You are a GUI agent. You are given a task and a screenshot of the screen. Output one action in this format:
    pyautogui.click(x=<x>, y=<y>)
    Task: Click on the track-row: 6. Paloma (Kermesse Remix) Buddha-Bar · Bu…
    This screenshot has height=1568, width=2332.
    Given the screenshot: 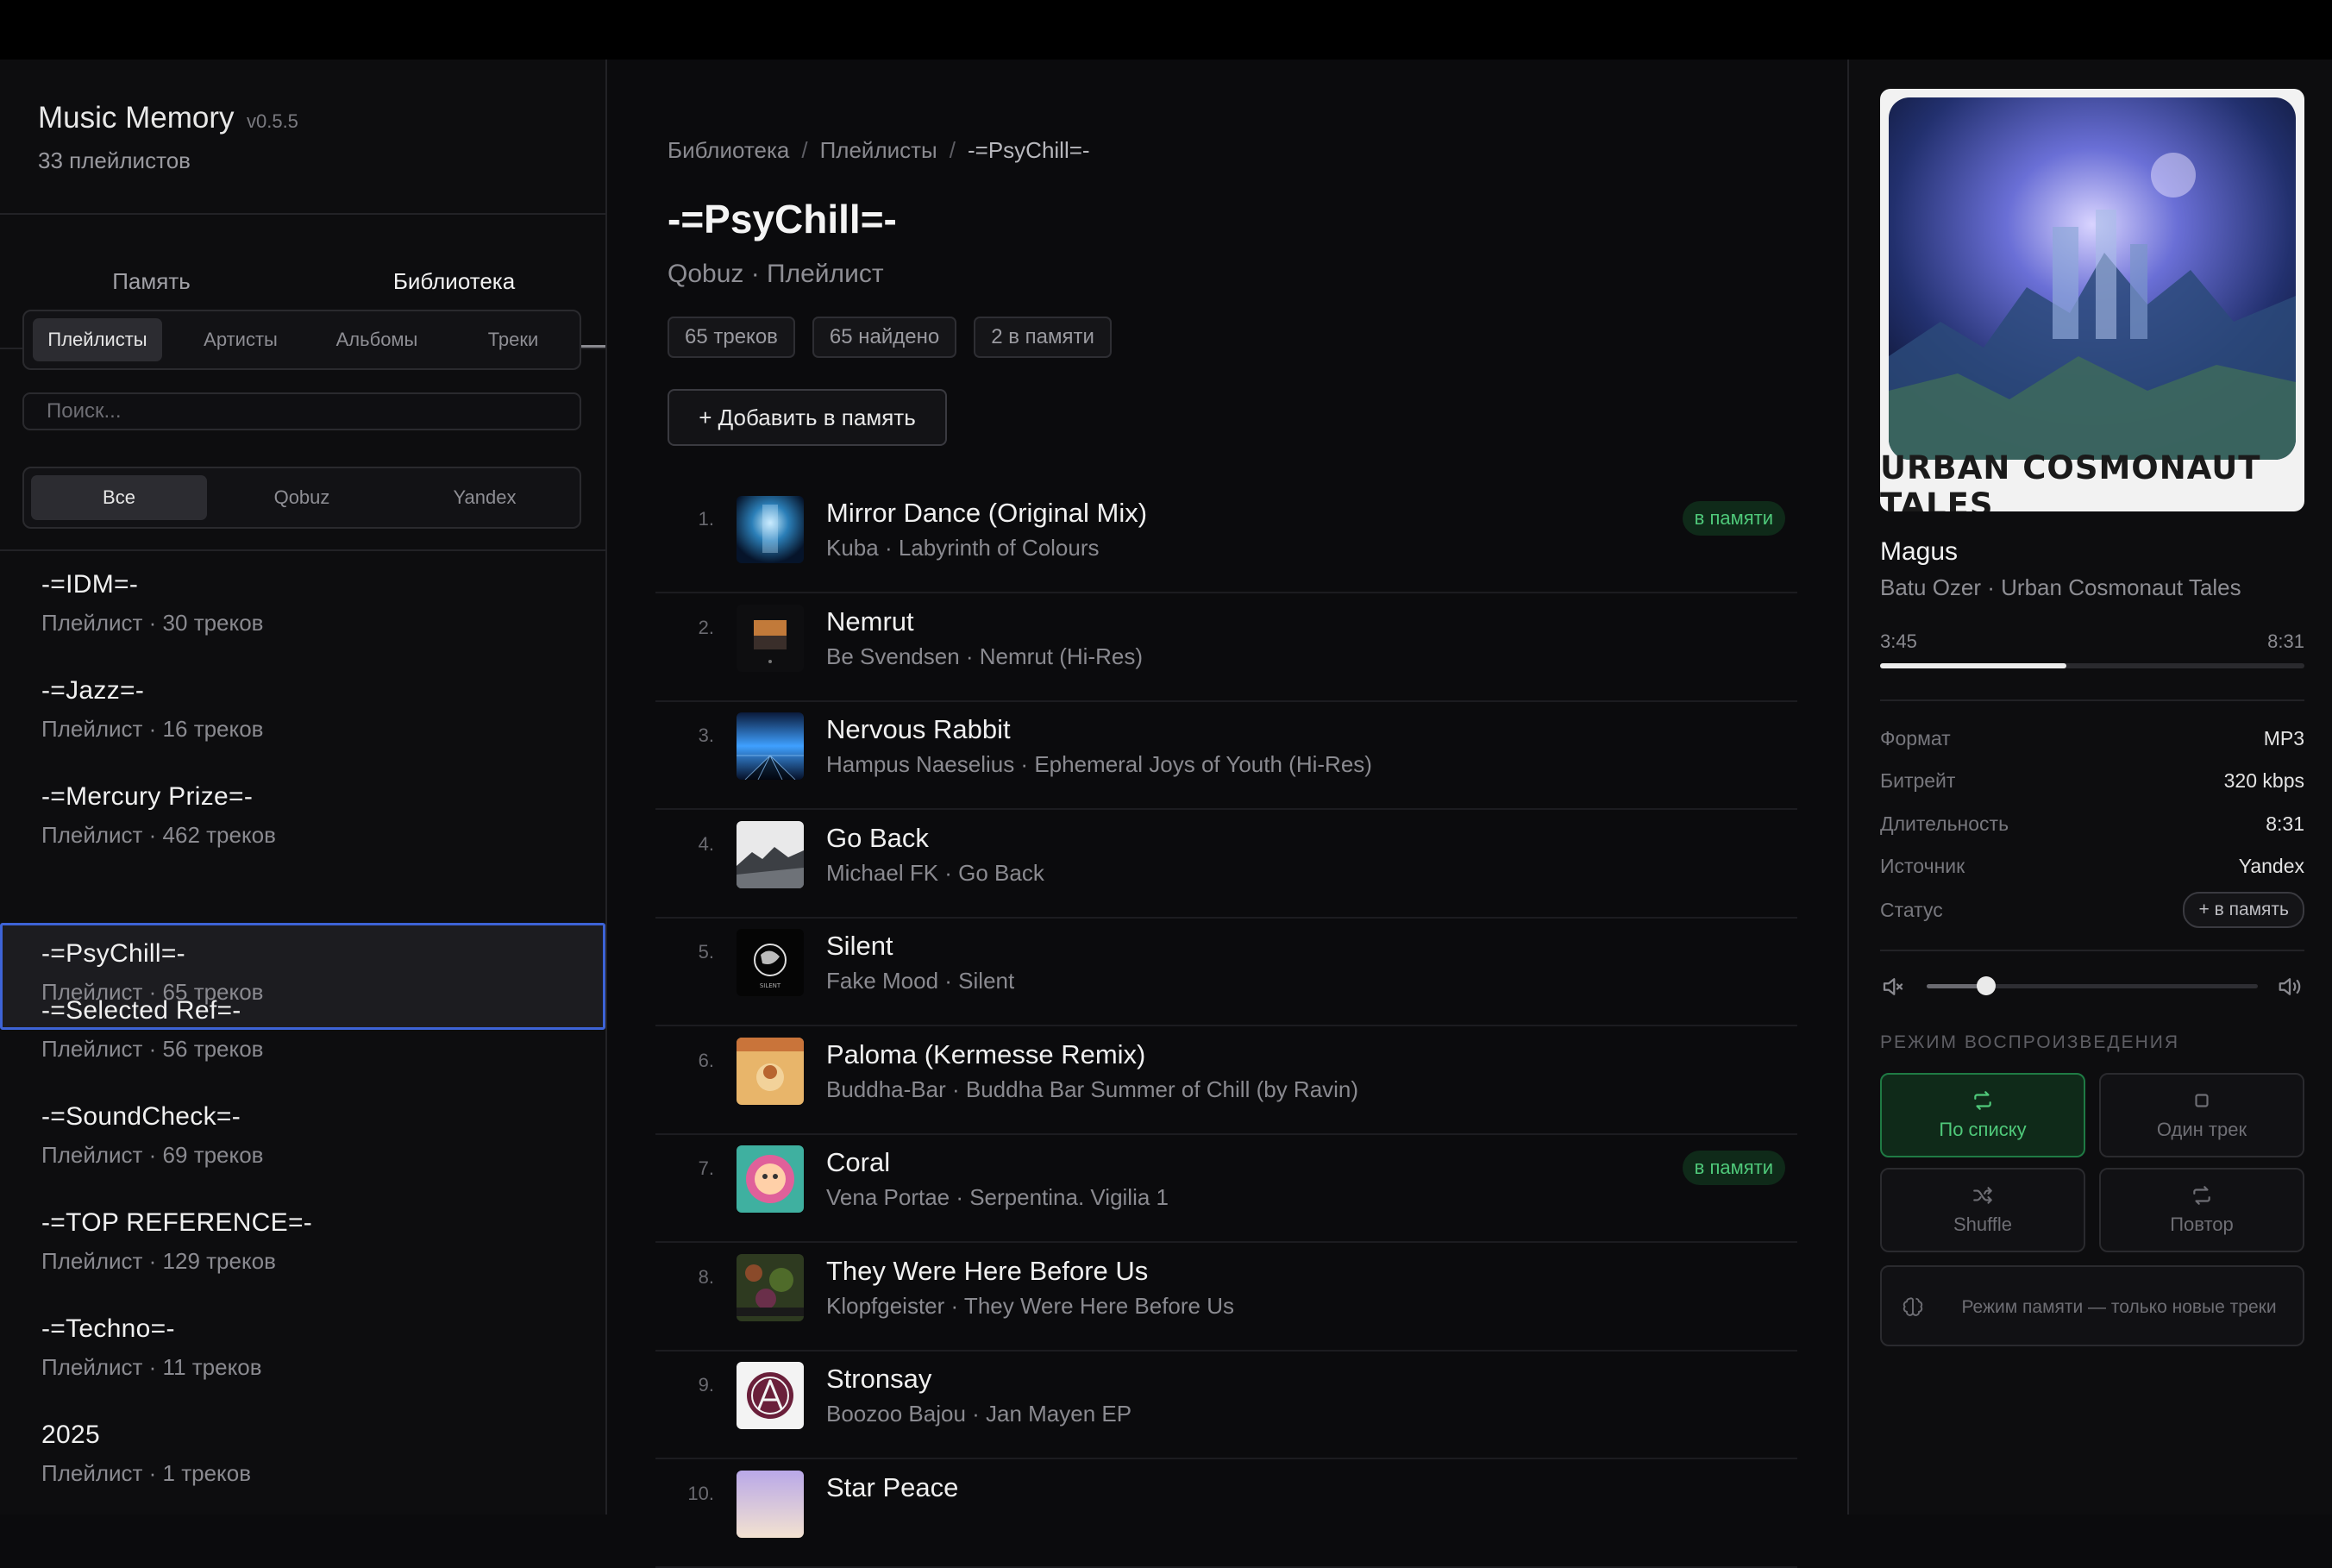 What is the action you would take?
    pyautogui.click(x=1226, y=1080)
    